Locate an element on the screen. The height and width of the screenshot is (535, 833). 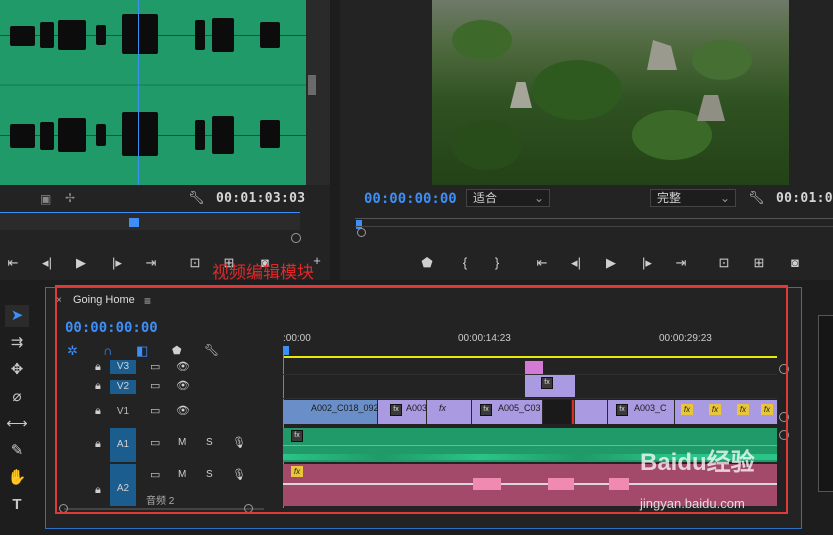
tools-panel: ➤ ⇉ ✥ ⌀ ⟷ ✎ ✋ T is located at coordinates (17, 412).